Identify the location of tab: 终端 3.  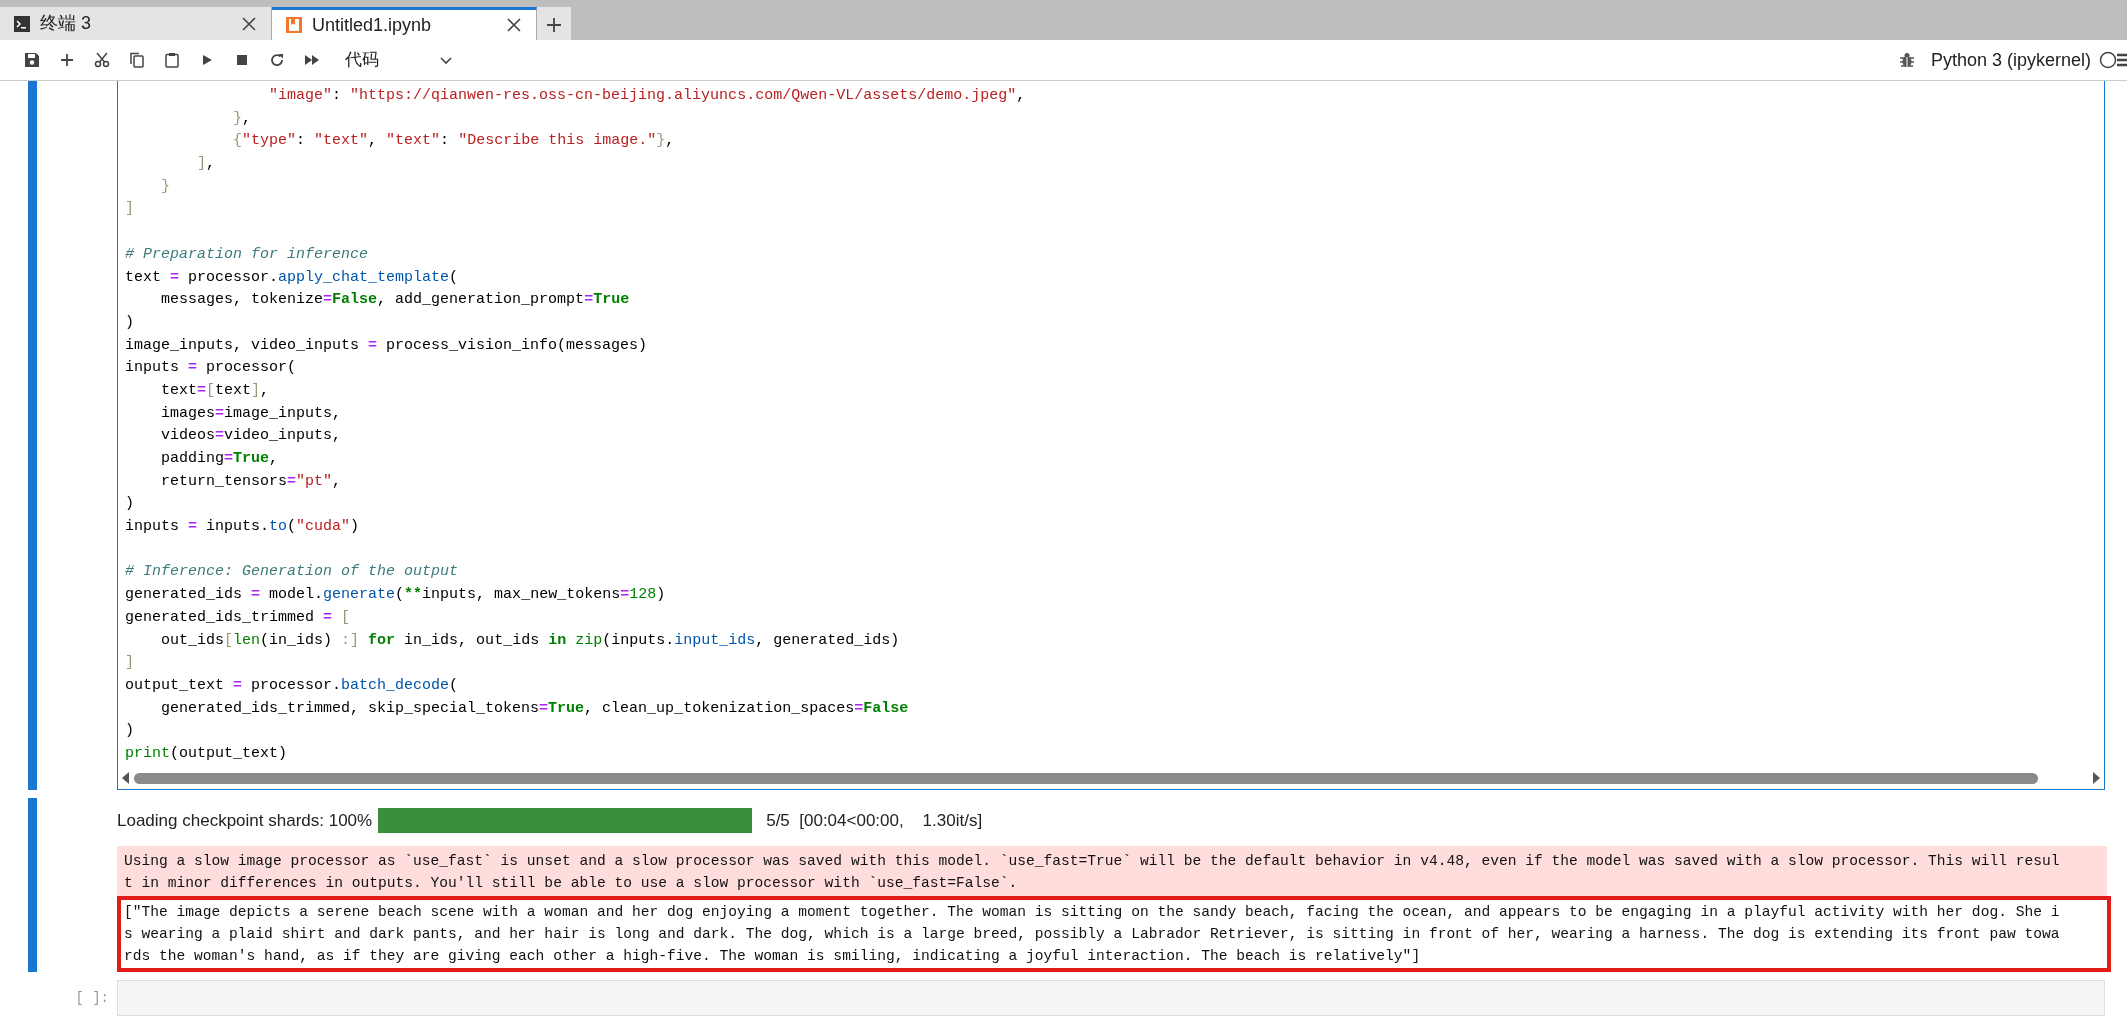
(136, 23).